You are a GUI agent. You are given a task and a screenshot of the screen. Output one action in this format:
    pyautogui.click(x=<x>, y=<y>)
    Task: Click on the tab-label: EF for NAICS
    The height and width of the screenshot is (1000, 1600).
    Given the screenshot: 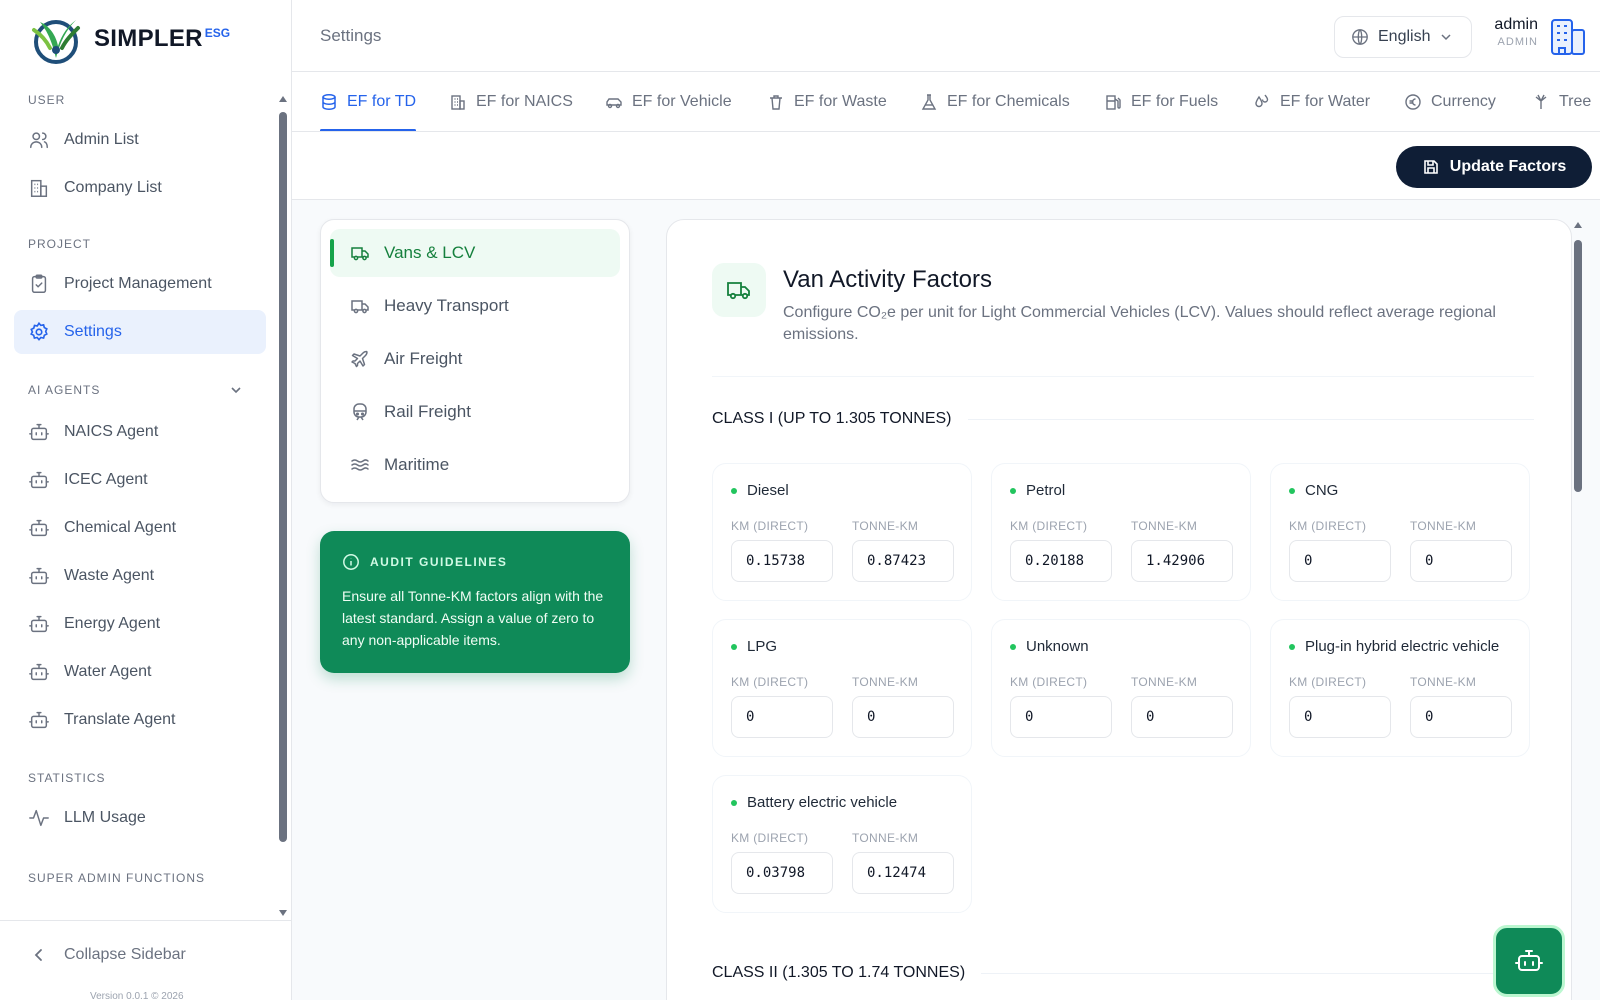 What is the action you would take?
    pyautogui.click(x=524, y=101)
    